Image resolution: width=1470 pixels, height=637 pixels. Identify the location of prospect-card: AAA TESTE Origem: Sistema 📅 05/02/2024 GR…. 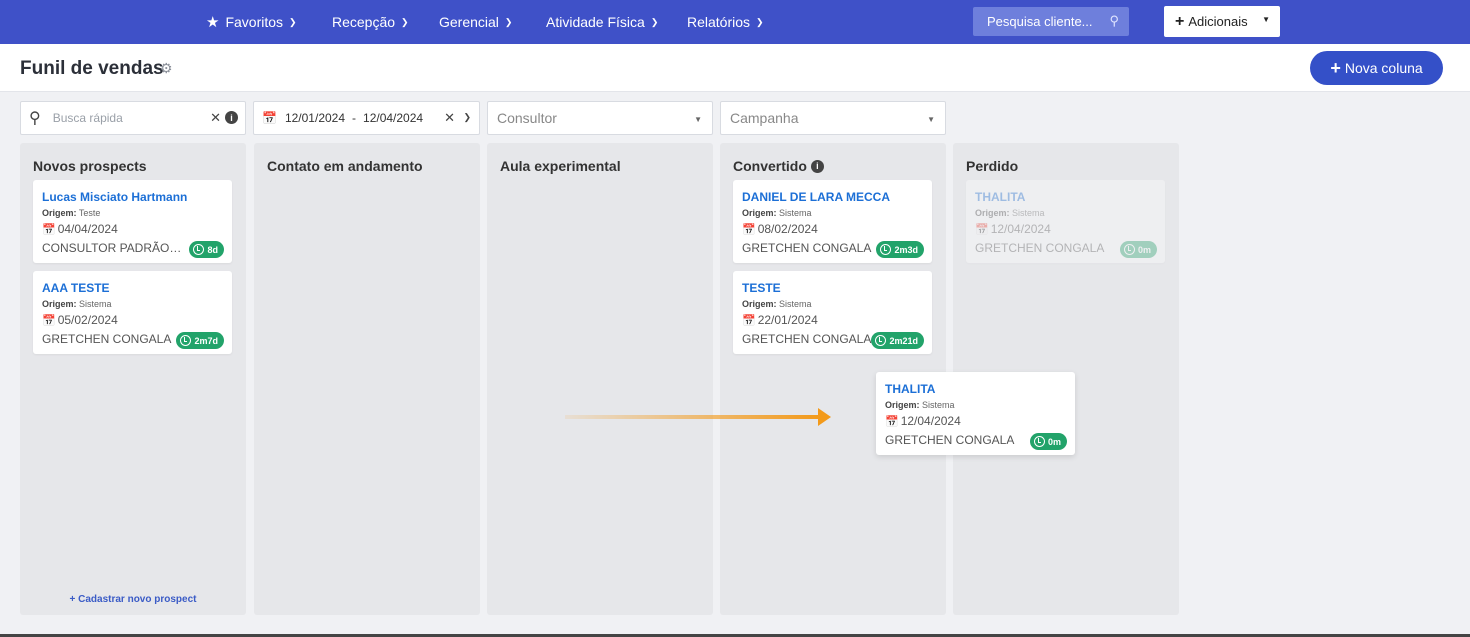
(132, 312).